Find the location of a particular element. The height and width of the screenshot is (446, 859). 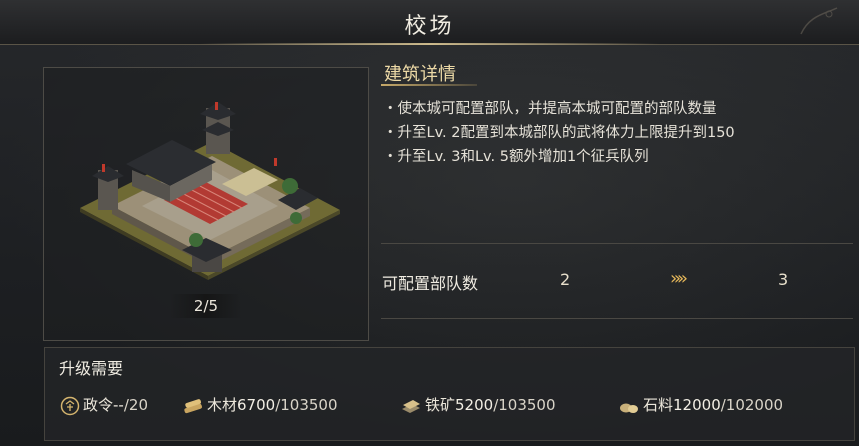

resource-current: 12000 is located at coordinates (697, 405).